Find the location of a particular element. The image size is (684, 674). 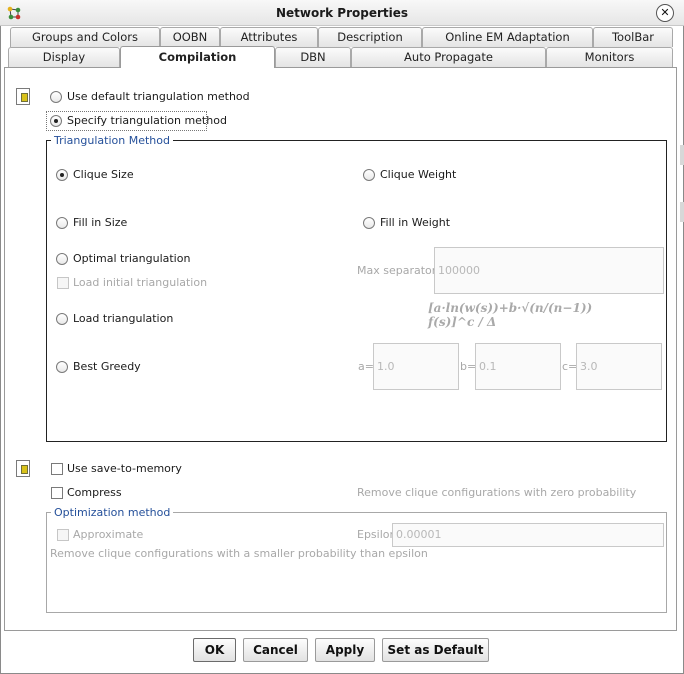

tab-toolbar: ToolBar is located at coordinates (633, 37).